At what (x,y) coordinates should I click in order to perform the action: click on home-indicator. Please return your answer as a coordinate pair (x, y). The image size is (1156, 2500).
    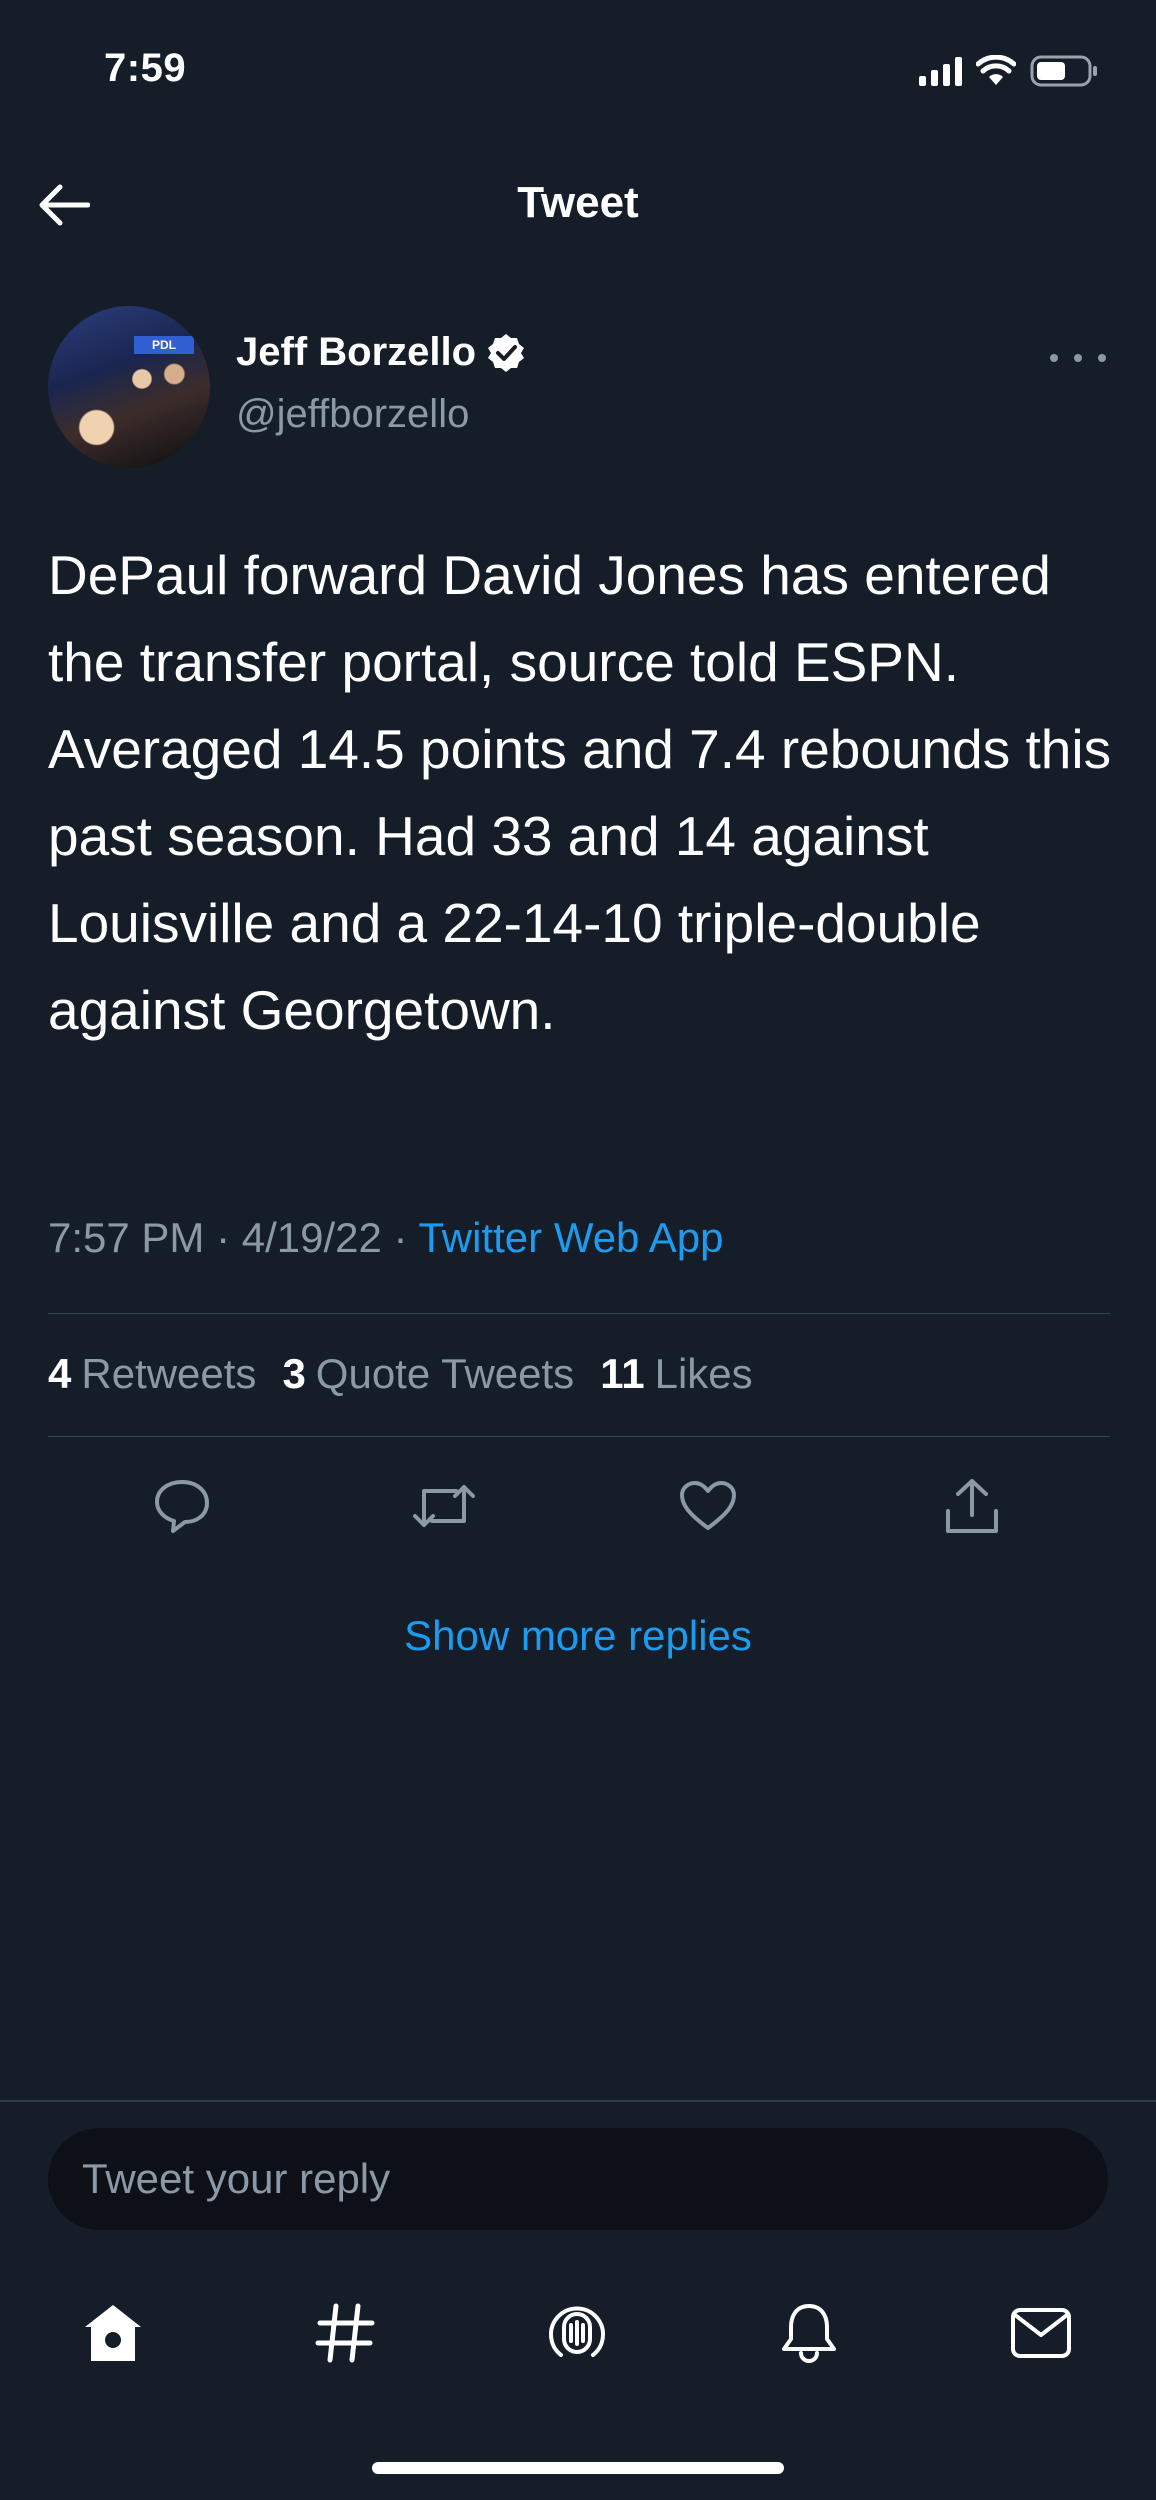
    Looking at the image, I should click on (578, 2468).